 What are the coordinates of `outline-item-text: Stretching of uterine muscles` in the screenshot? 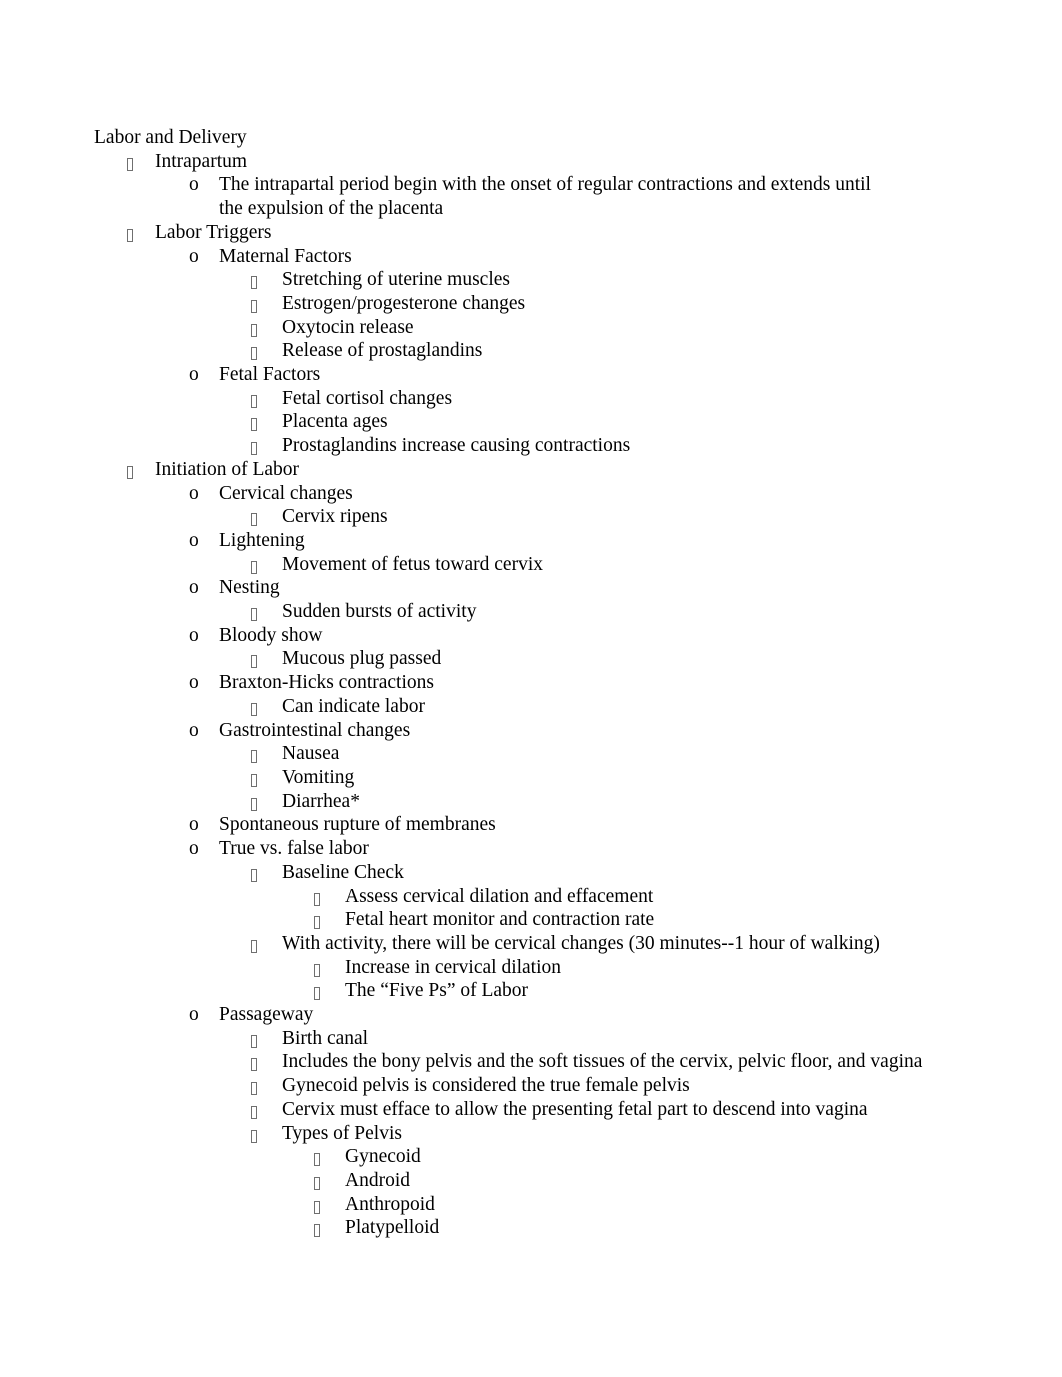 It's located at (396, 280).